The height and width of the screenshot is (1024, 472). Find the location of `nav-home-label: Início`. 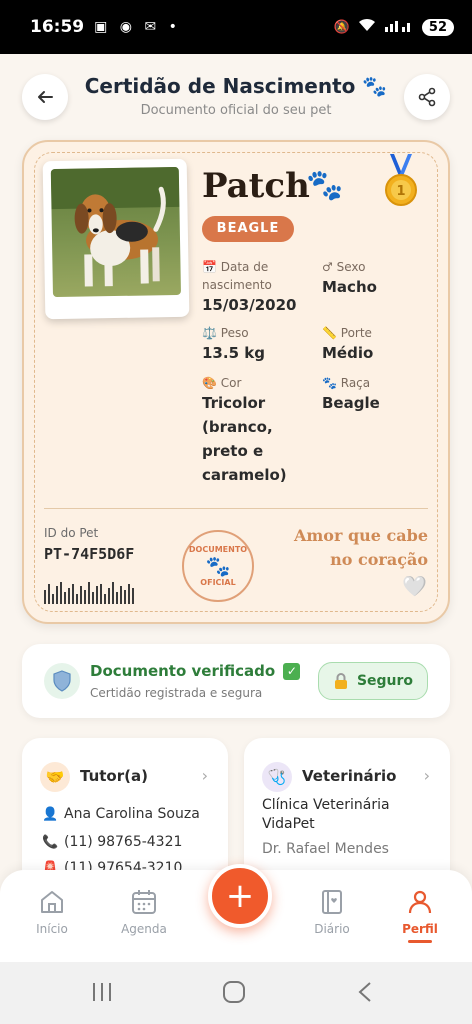

nav-home-label: Início is located at coordinates (52, 929).